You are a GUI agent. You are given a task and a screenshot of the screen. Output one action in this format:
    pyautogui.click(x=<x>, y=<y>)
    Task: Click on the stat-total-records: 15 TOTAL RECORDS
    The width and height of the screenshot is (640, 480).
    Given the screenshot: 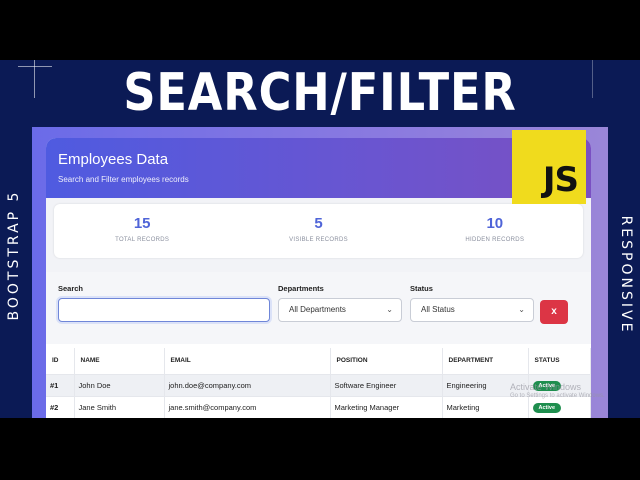 What is the action you would take?
    pyautogui.click(x=142, y=231)
    